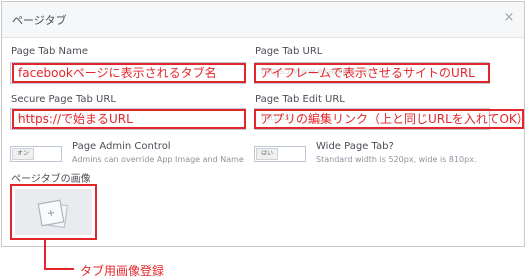  Describe the element at coordinates (158, 159) in the screenshot. I see `admin-control-description: Admins can override App Image and Name` at that location.